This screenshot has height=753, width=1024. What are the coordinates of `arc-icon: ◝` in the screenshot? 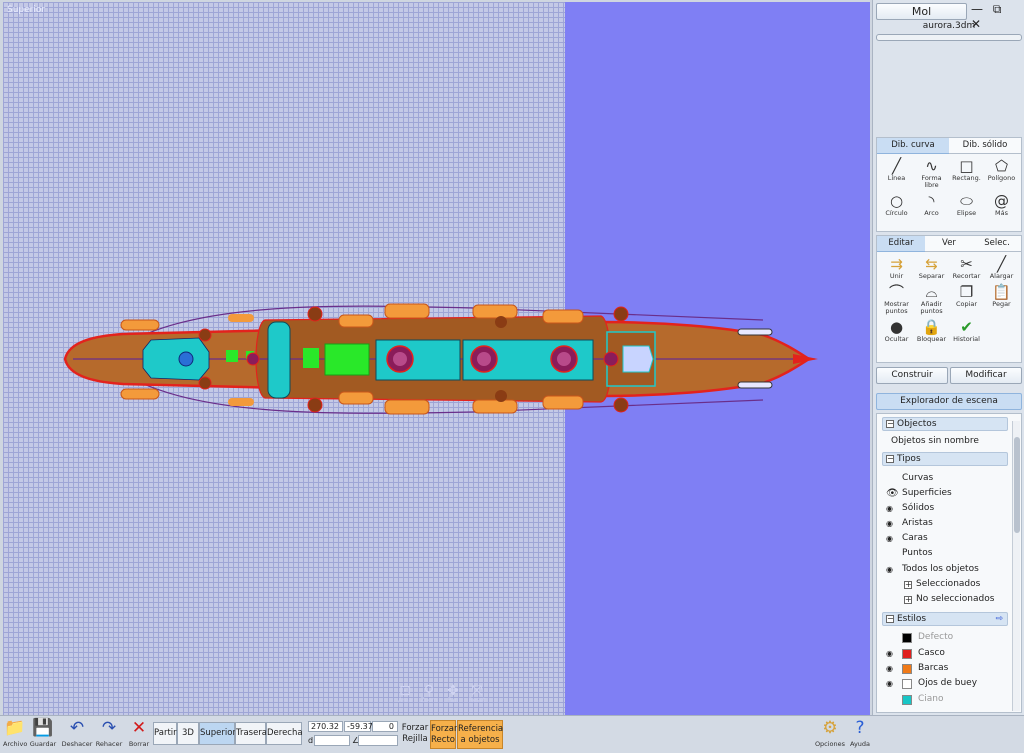 It's located at (931, 201).